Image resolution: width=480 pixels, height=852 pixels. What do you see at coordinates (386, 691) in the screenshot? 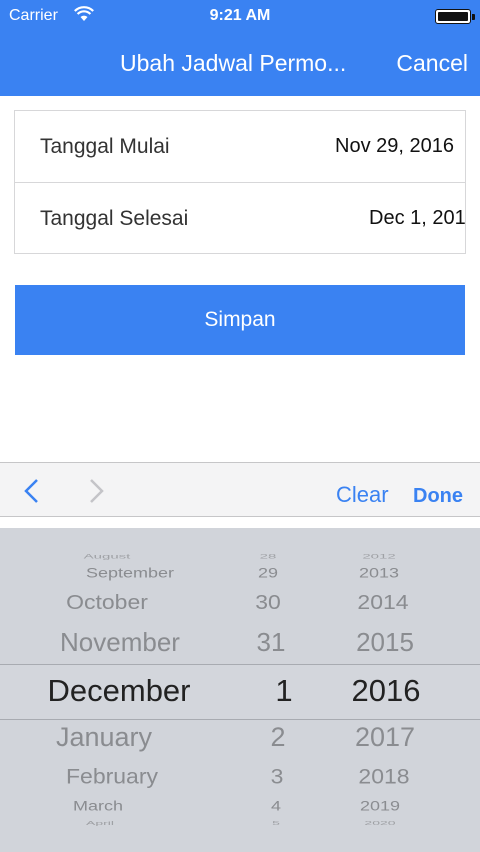
I see `picker-year-item: 2016` at bounding box center [386, 691].